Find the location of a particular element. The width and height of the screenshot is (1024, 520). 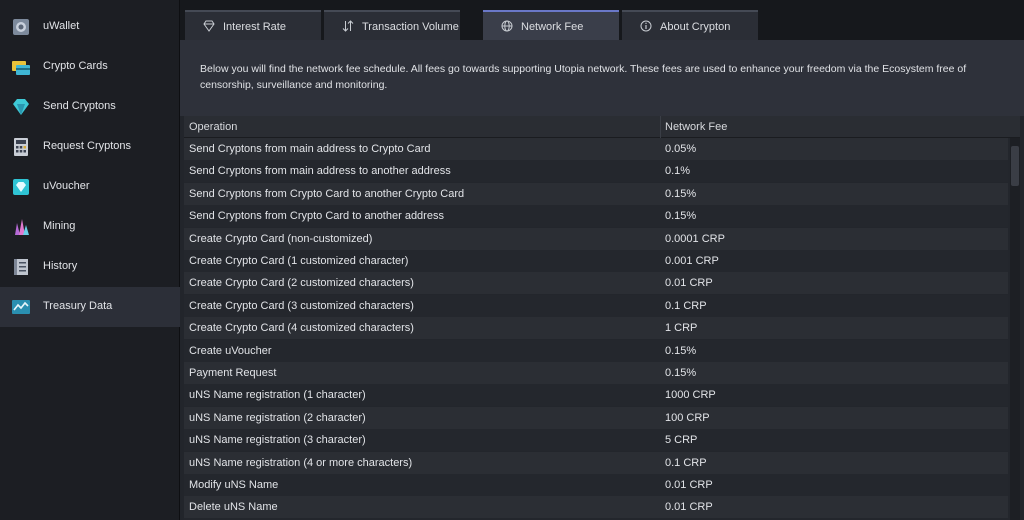

table-header: Operation Network Fee is located at coordinates (602, 127).